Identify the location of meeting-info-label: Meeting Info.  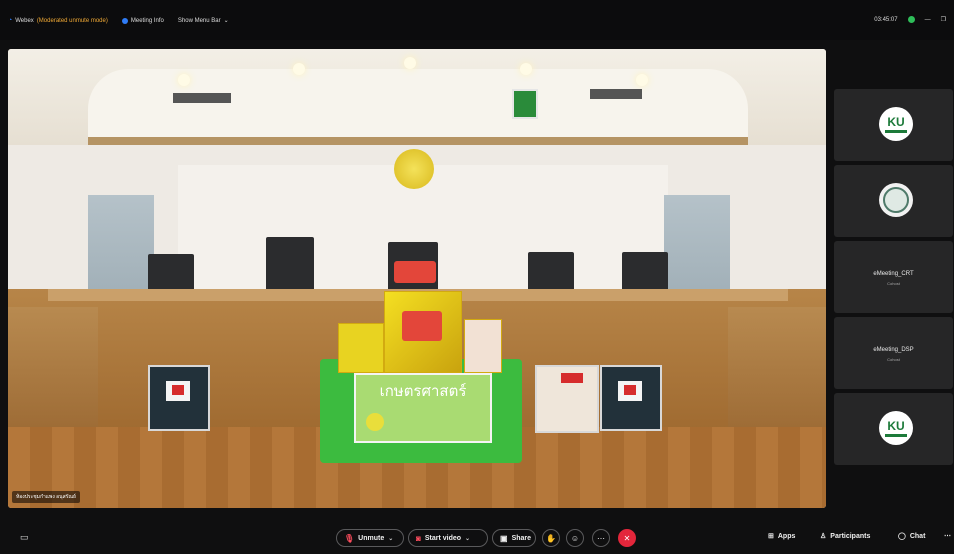
(147, 20).